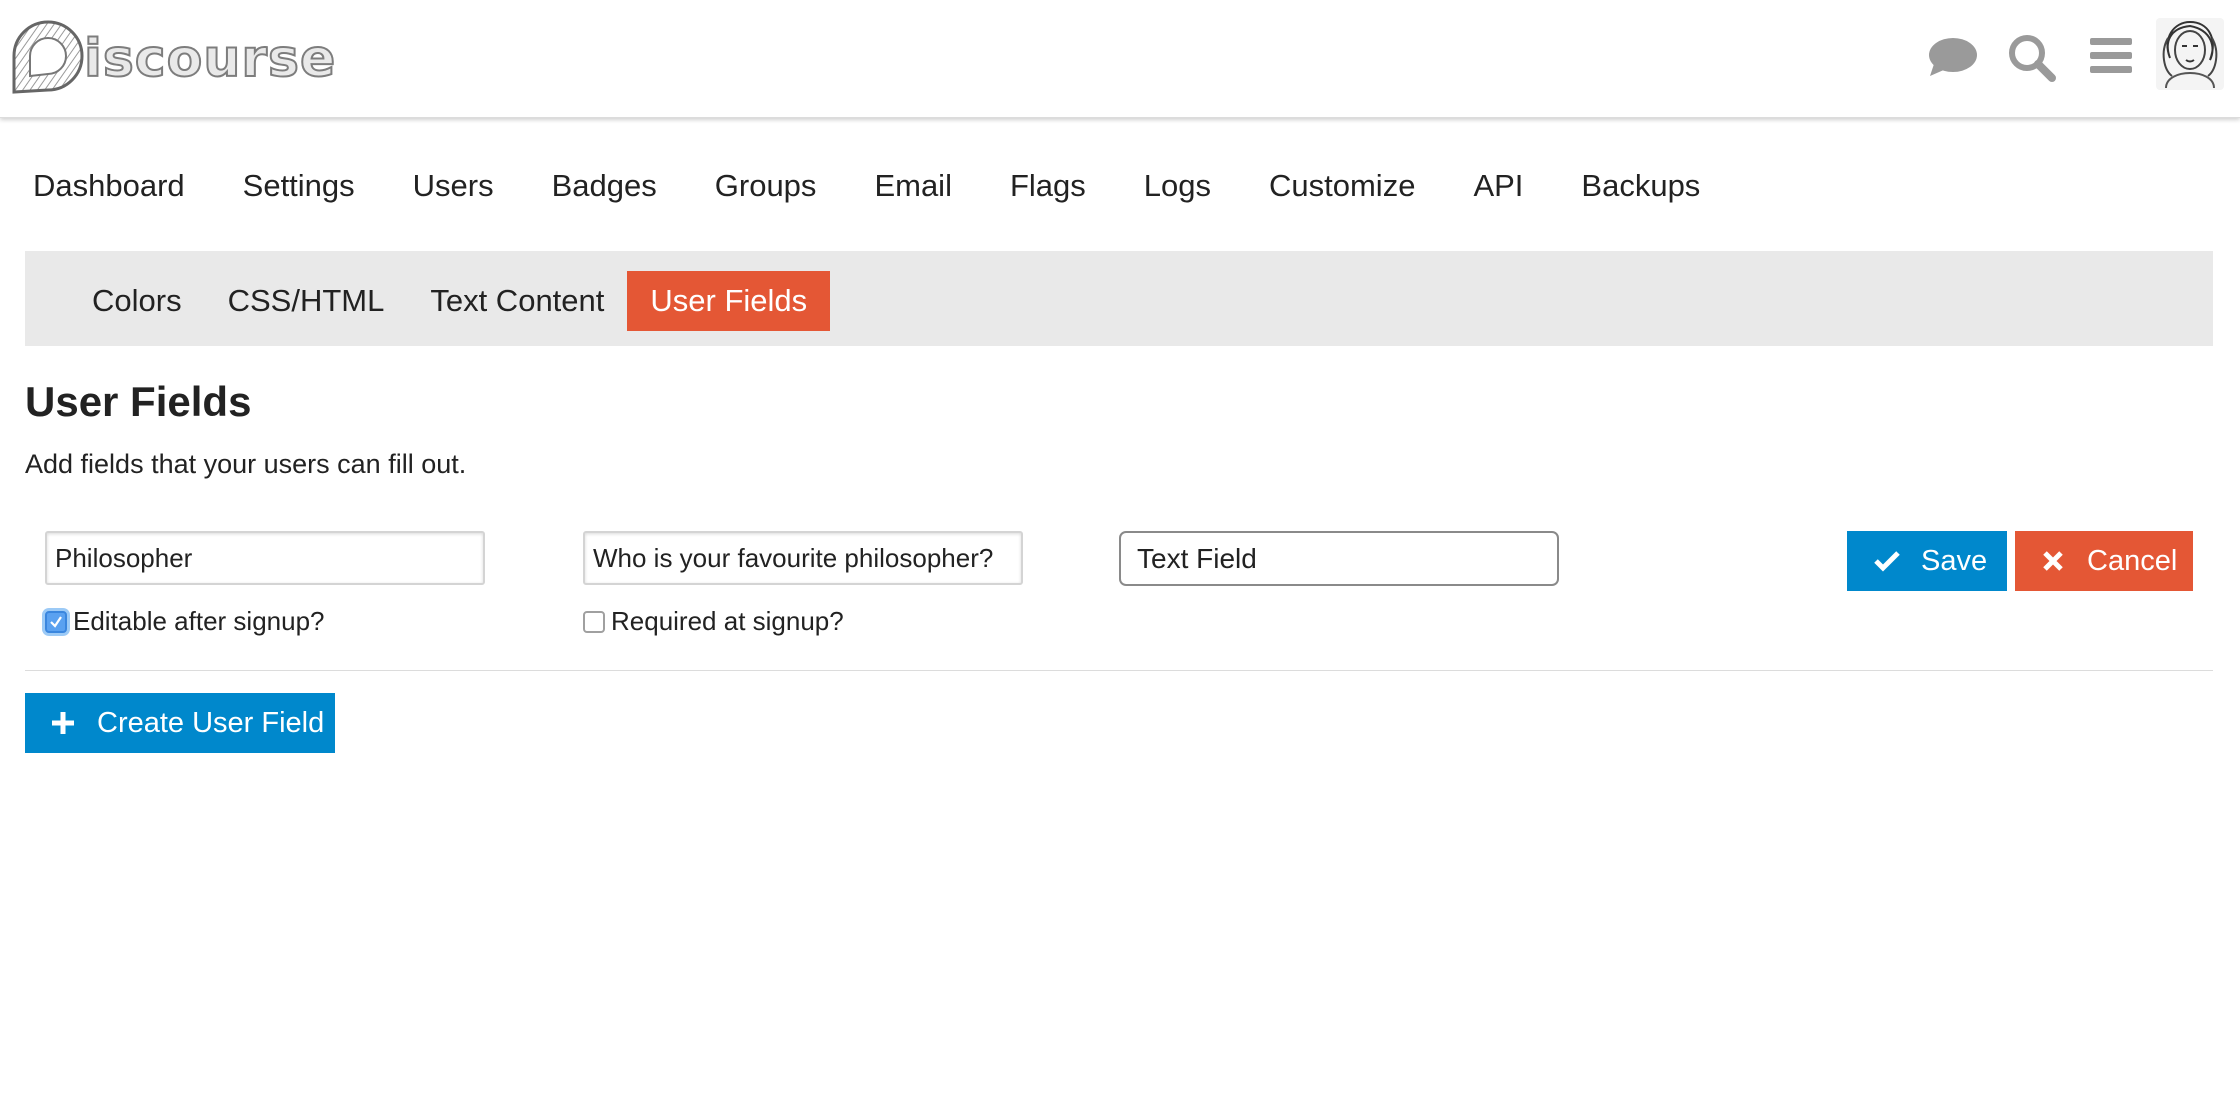 The width and height of the screenshot is (2240, 1093). I want to click on nav-customize: Customize, so click(1342, 186).